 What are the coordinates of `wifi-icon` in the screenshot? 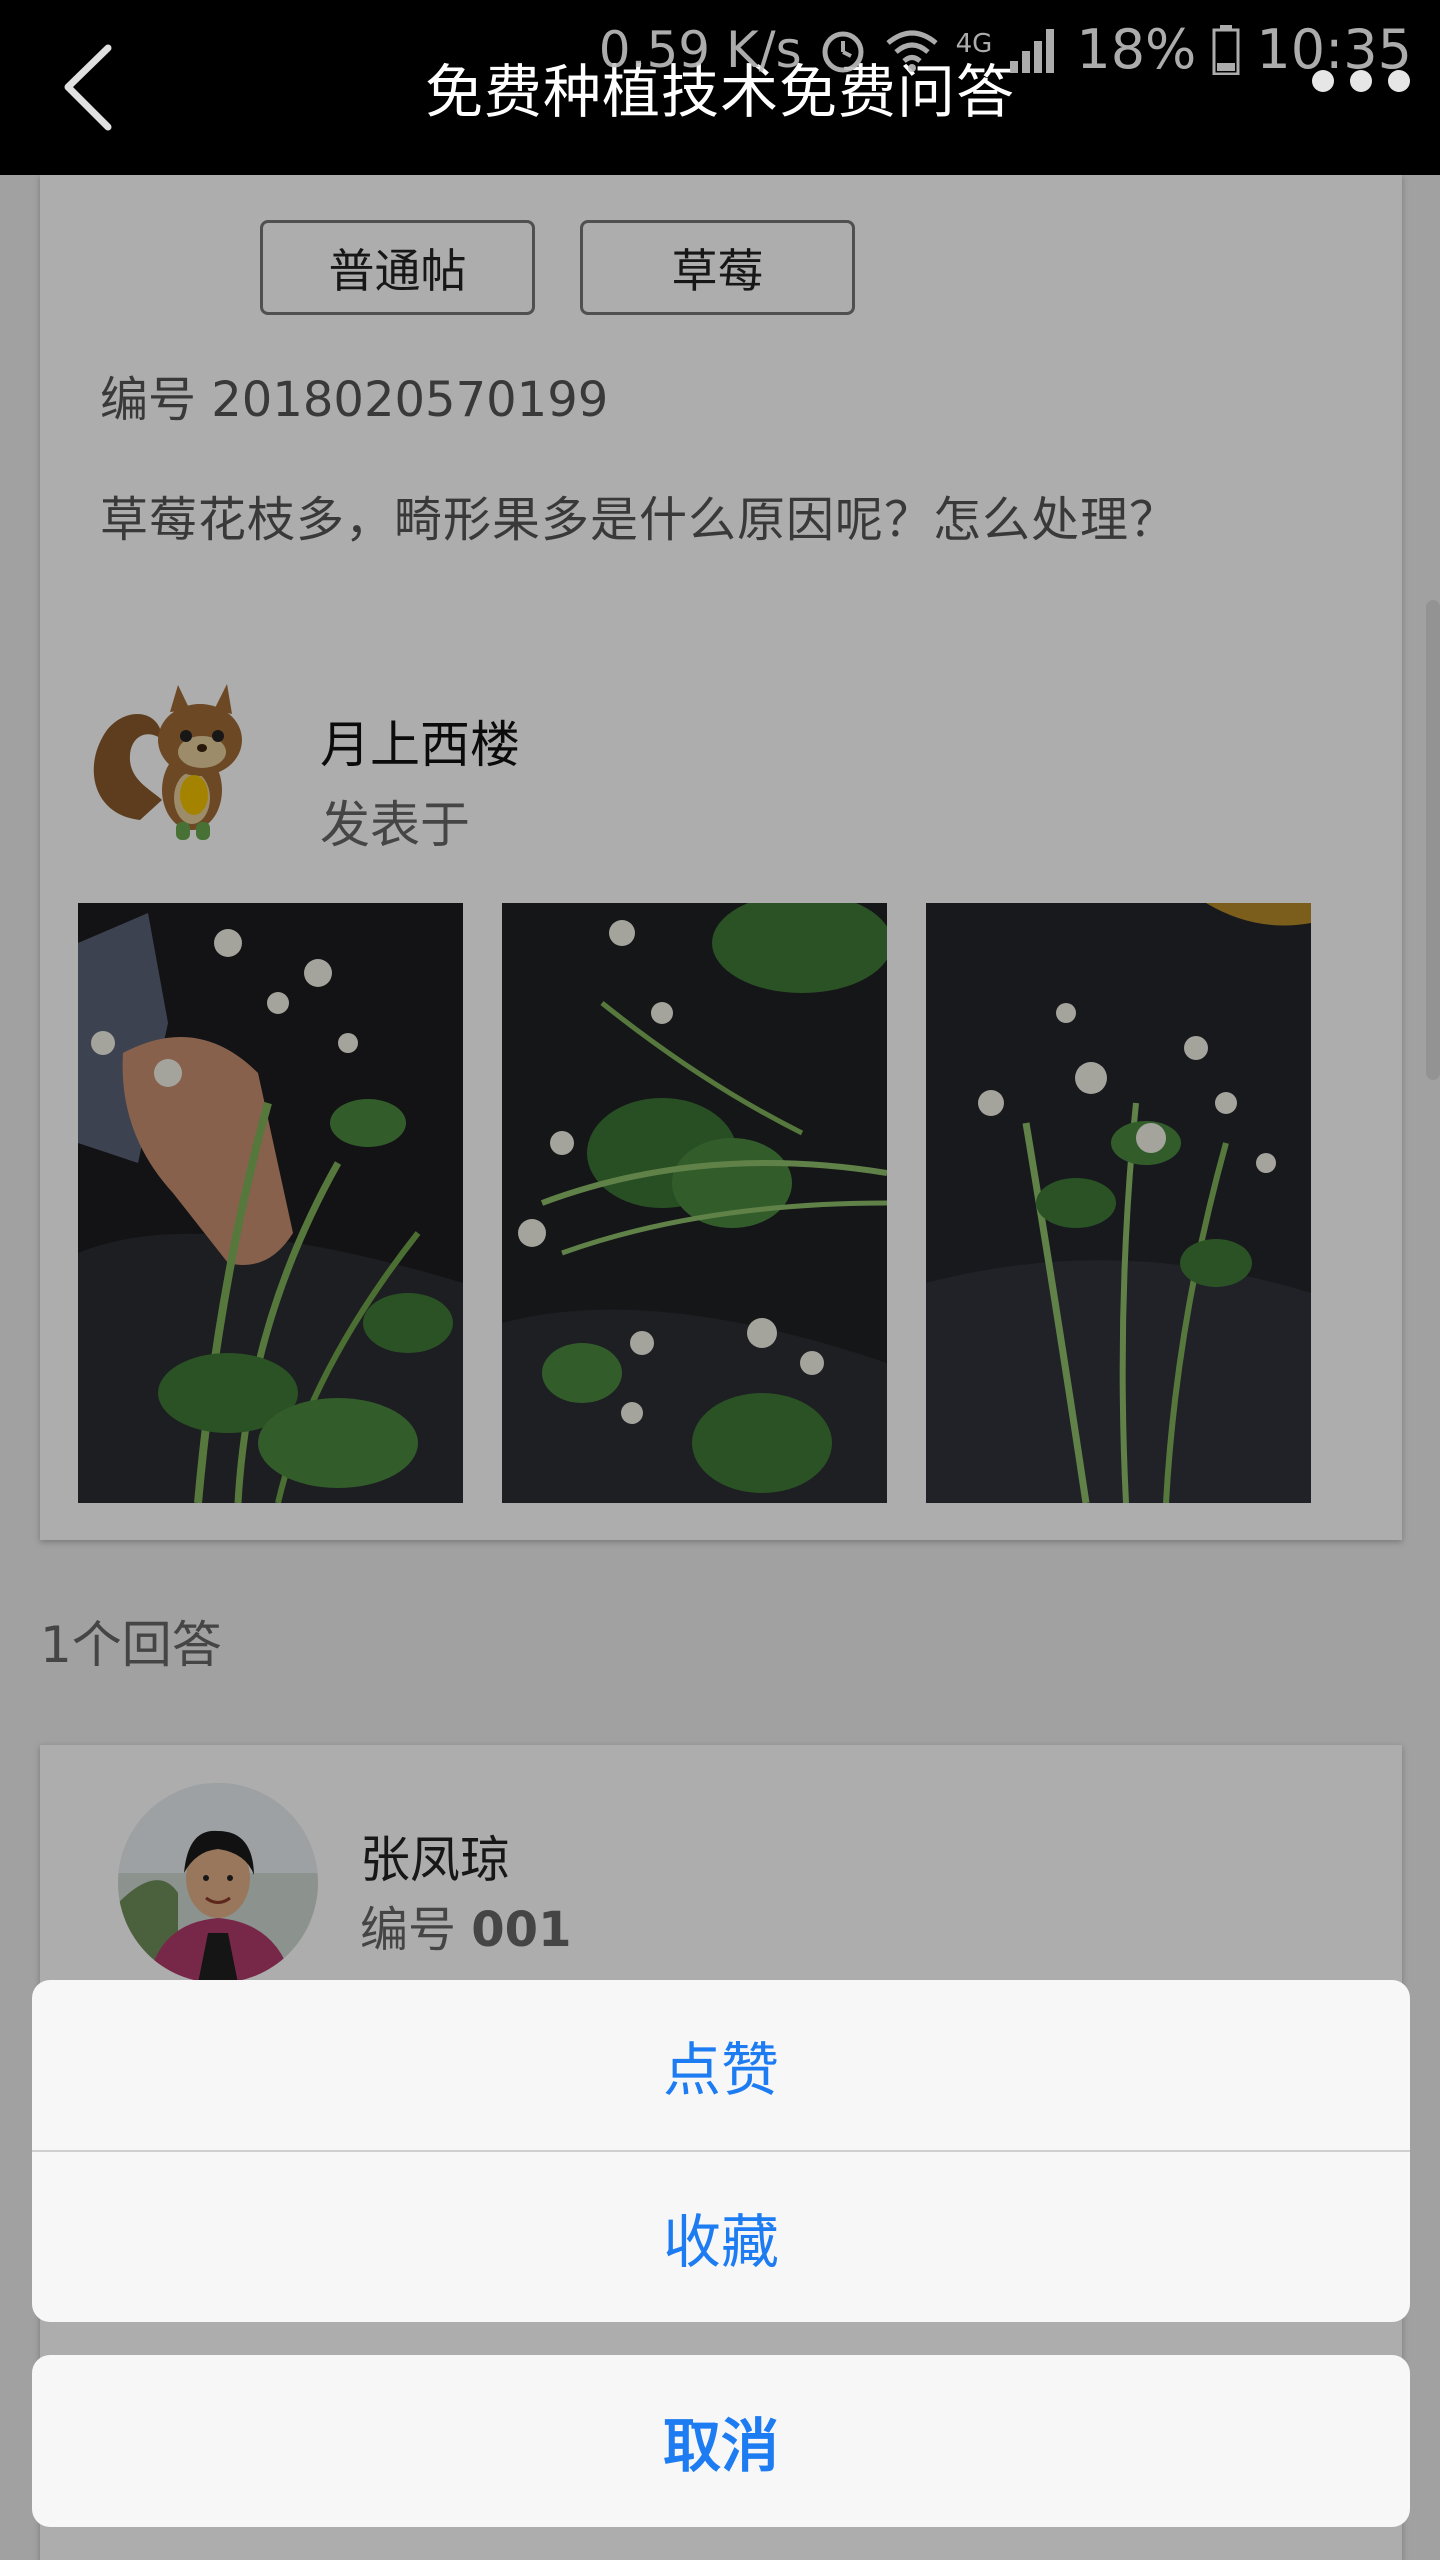 It's located at (912, 51).